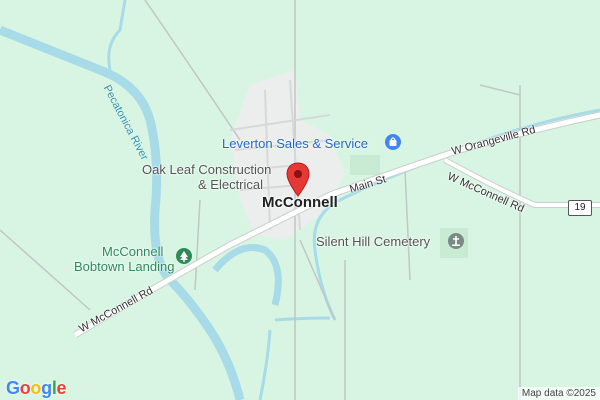 This screenshot has height=400, width=600. What do you see at coordinates (365, 165) in the screenshot?
I see `field-area` at bounding box center [365, 165].